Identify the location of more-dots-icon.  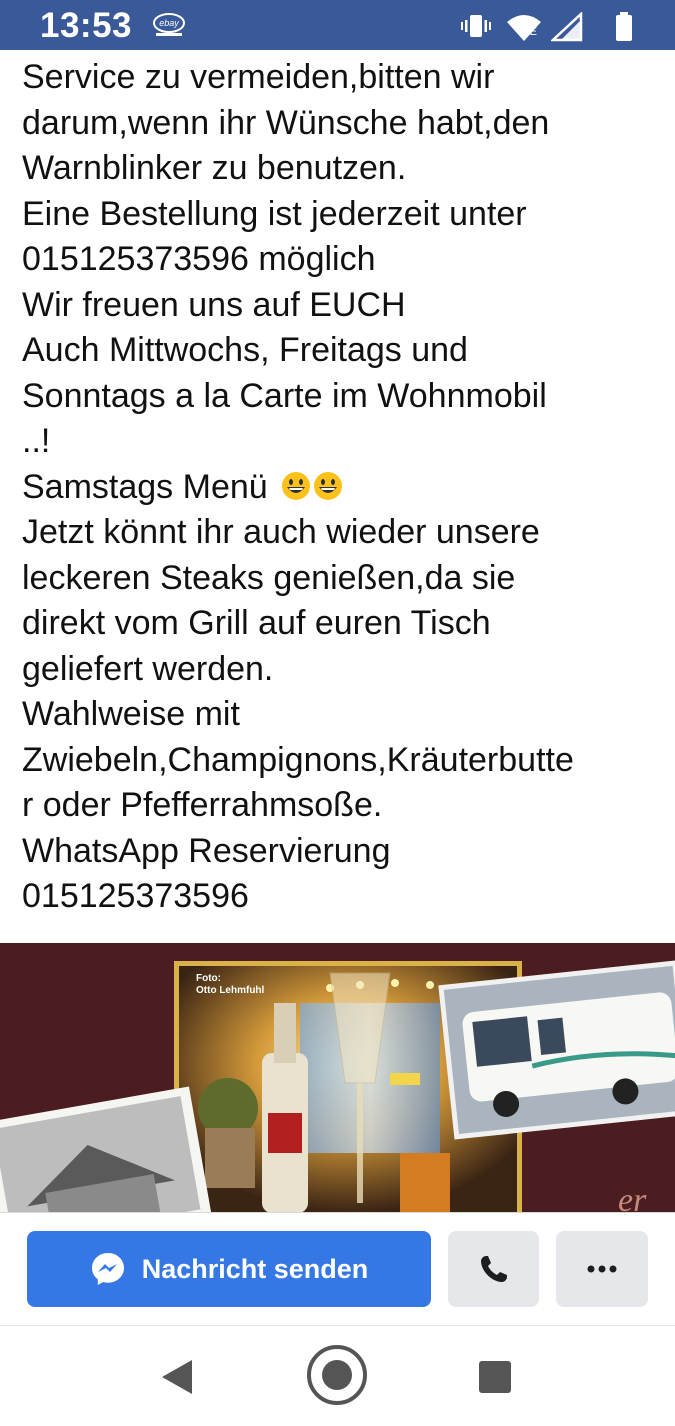
(602, 1269).